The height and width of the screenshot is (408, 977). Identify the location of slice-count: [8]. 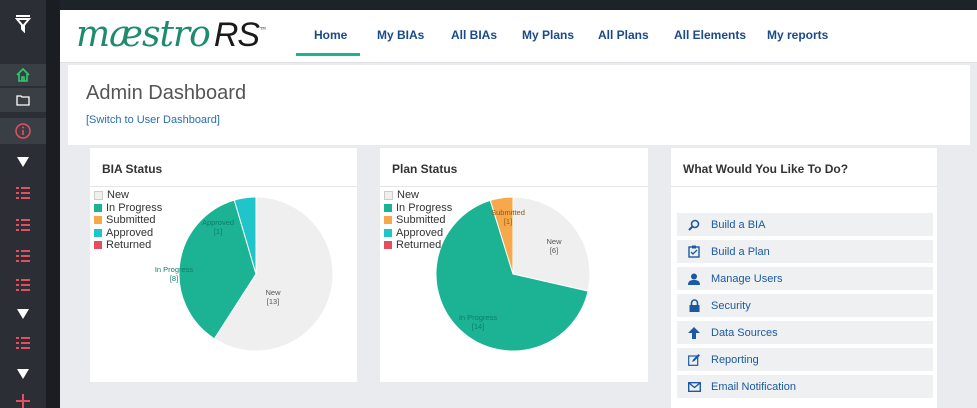
(174, 278).